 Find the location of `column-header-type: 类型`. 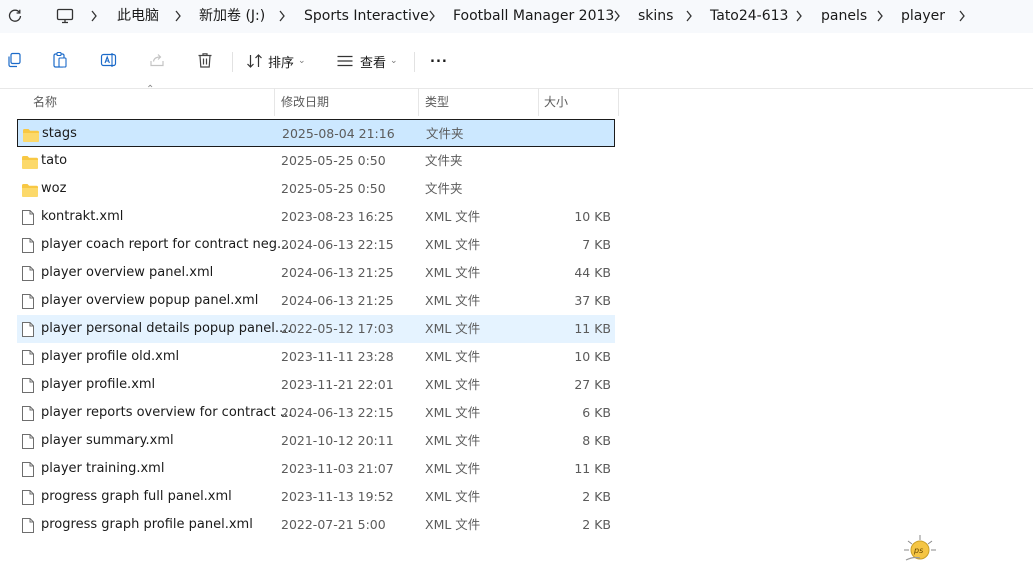

column-header-type: 类型 is located at coordinates (481, 102).